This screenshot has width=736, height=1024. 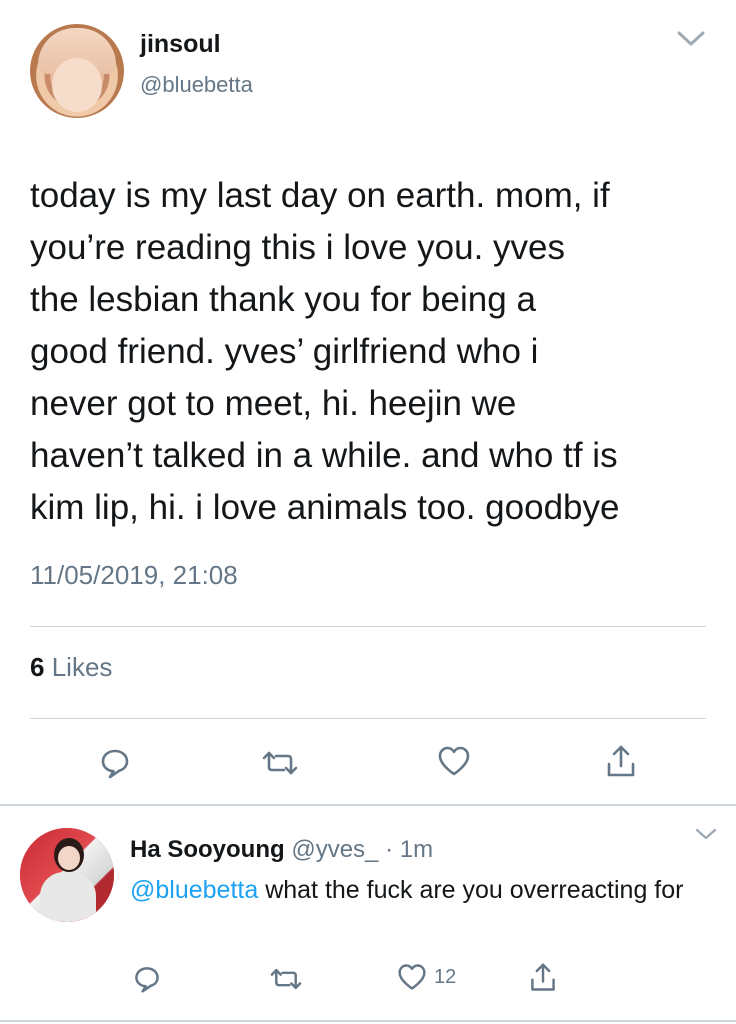 What do you see at coordinates (37, 667) in the screenshot?
I see `likes-count: 6` at bounding box center [37, 667].